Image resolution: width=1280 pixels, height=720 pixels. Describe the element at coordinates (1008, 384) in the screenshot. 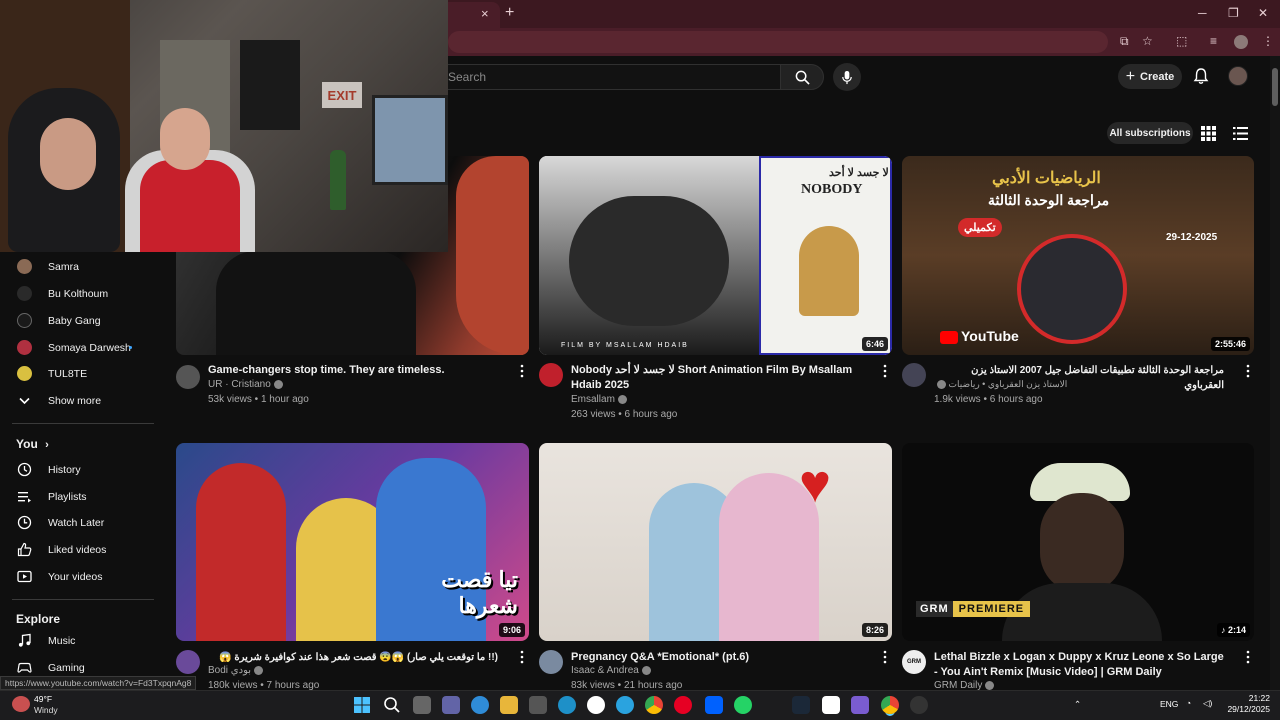

I see `channel-name: الاستاذ يزن العقرباوي • رياضيات` at that location.